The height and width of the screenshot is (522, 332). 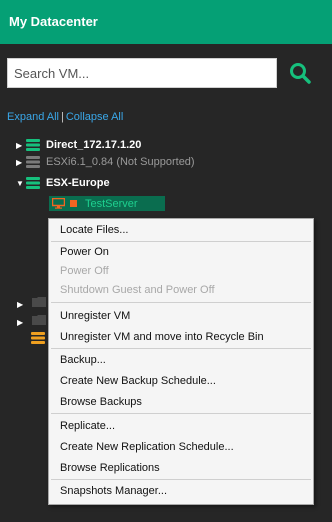 I want to click on tree-item-host, so click(x=38, y=340).